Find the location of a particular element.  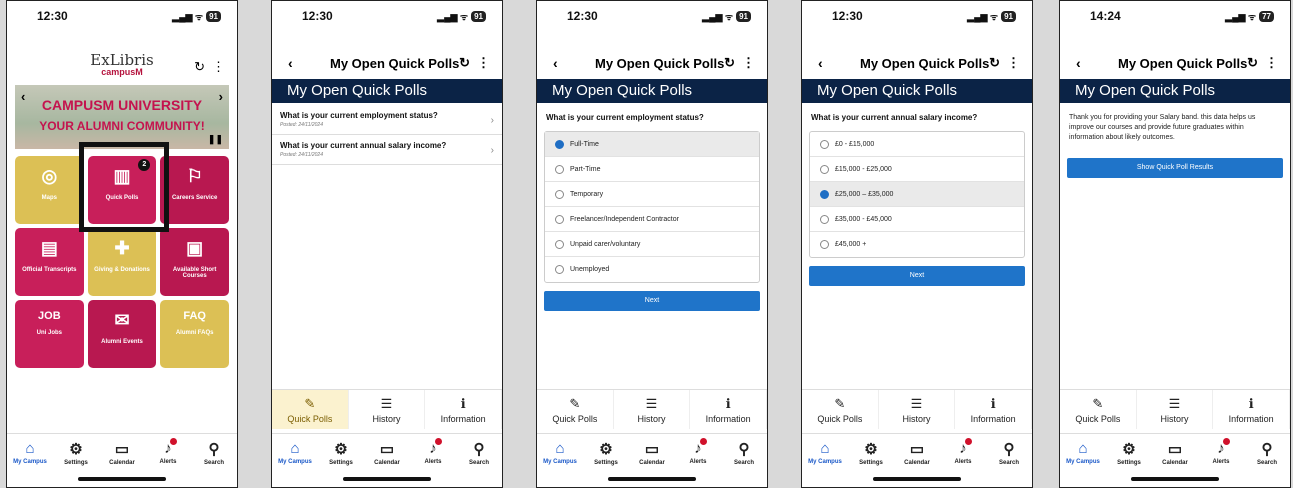

tile-official-transcripts: ▤ Official Transcripts is located at coordinates (49, 262).